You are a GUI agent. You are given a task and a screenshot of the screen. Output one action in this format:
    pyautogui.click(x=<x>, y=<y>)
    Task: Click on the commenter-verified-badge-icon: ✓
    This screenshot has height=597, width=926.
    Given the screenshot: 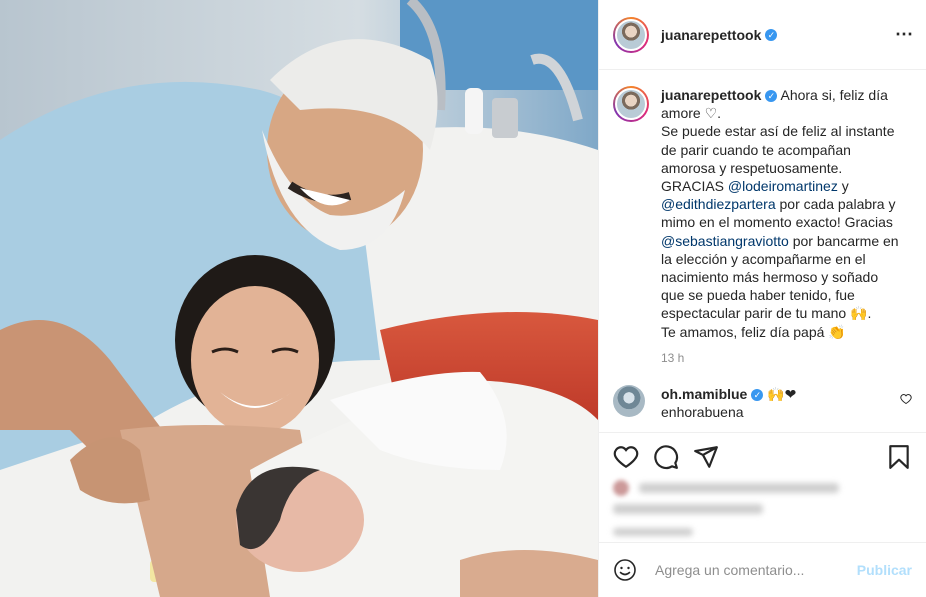 What is the action you would take?
    pyautogui.click(x=757, y=394)
    